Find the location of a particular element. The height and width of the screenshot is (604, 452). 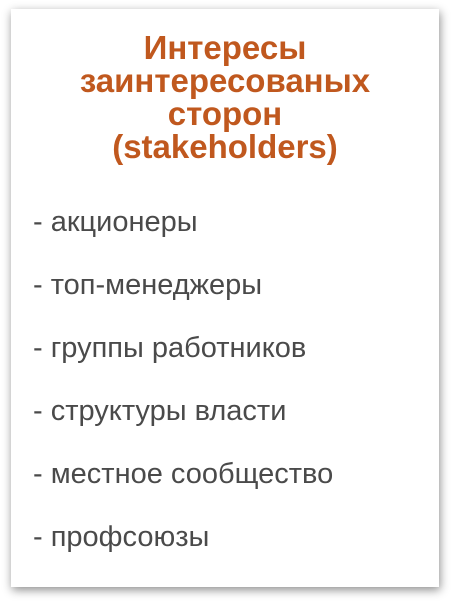

list-item: - акционеры is located at coordinates (115, 222).